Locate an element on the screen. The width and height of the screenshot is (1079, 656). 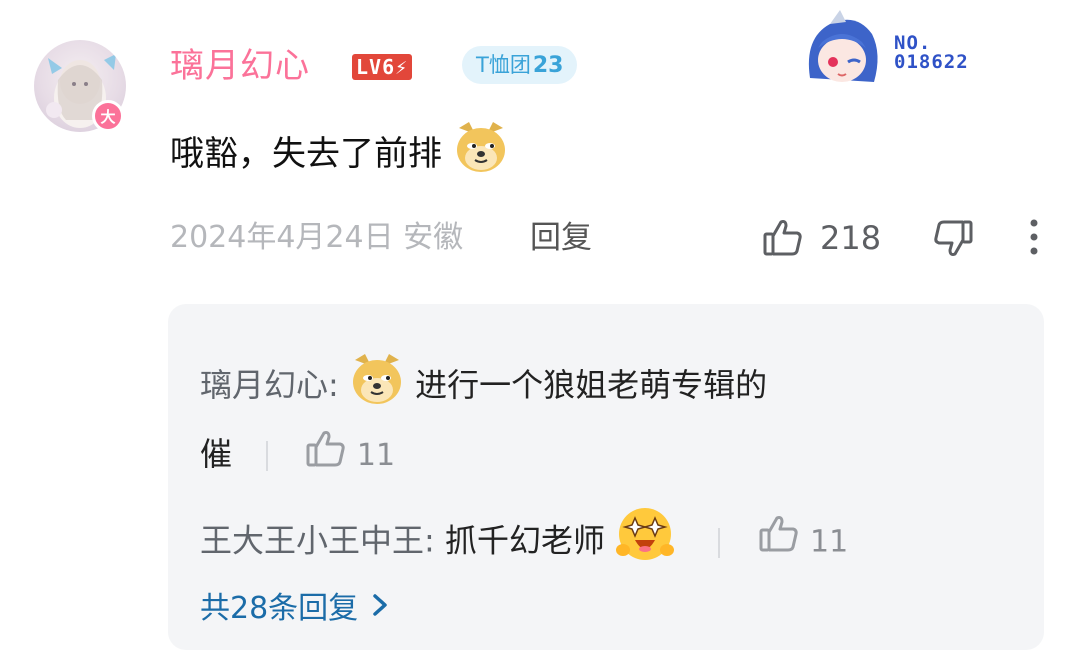
reply-item: 璃月幻心: 进行一个狼姐老萌专辑的 is located at coordinates (483, 387).